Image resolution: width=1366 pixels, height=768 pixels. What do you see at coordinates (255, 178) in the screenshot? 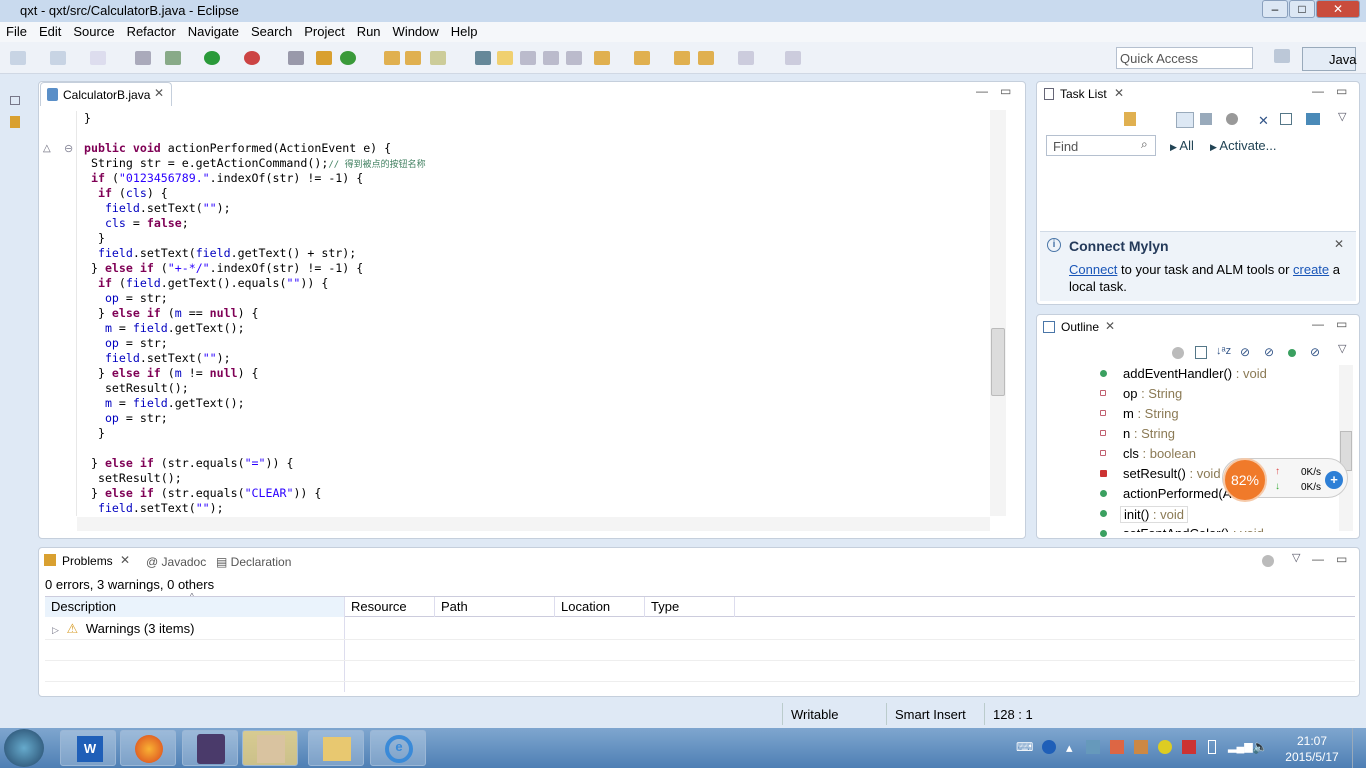
I see `code-line: if ("0123456789.".indexOf(str) != -1) {` at bounding box center [255, 178].